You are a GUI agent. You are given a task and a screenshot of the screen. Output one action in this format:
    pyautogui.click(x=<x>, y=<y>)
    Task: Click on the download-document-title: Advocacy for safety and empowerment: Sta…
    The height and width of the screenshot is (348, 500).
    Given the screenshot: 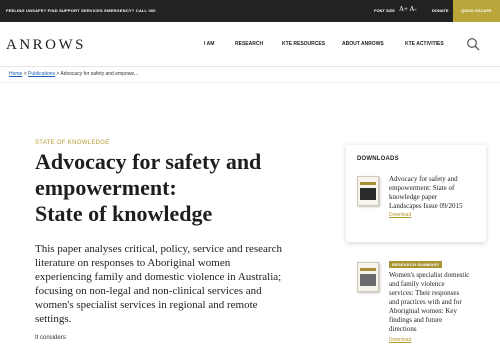 What is the action you would take?
    pyautogui.click(x=425, y=193)
    